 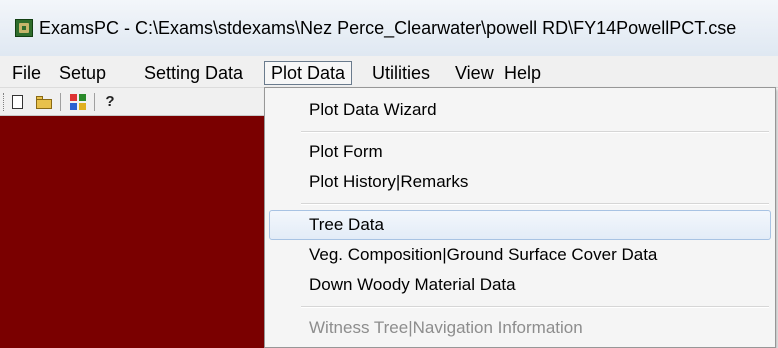 I want to click on menu-utilities: Utilities, so click(x=401, y=73).